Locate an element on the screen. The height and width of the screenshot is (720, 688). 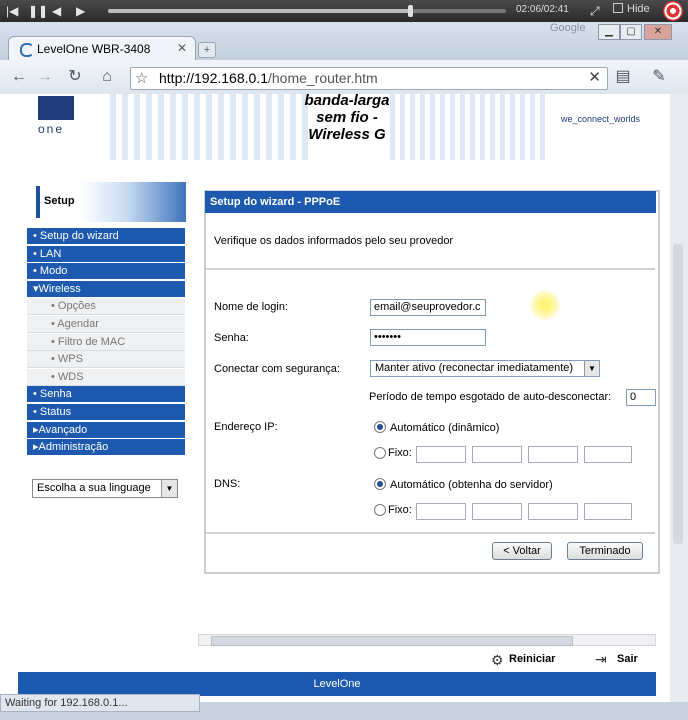
restart-icon: ⚙ is located at coordinates (497, 660).